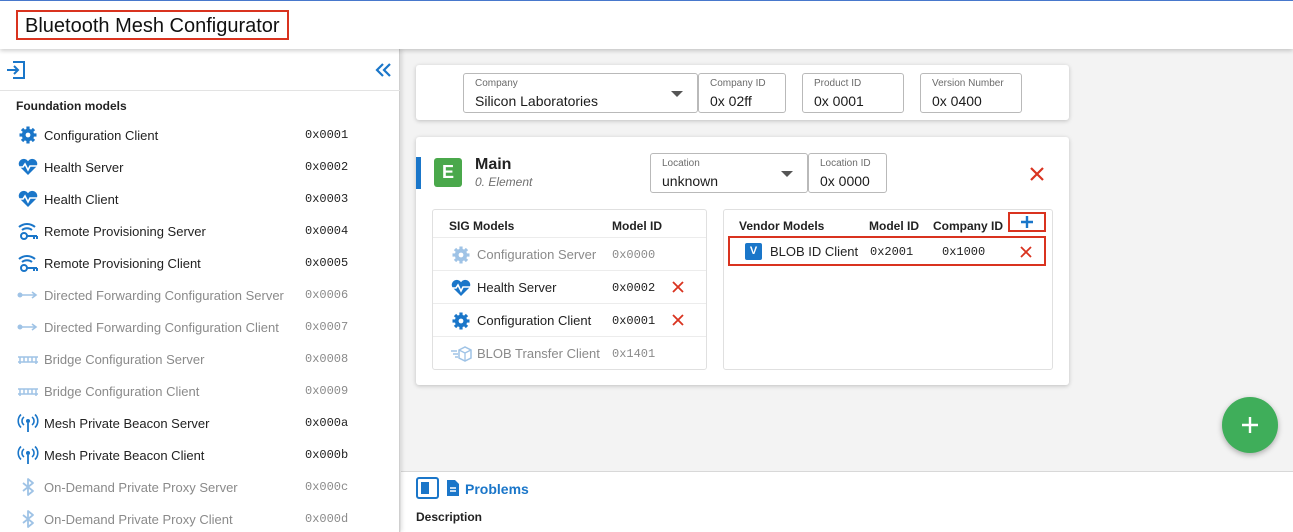 The width and height of the screenshot is (1293, 532). I want to click on sidebar-model-label: Mesh Private Beacon Server, so click(127, 423).